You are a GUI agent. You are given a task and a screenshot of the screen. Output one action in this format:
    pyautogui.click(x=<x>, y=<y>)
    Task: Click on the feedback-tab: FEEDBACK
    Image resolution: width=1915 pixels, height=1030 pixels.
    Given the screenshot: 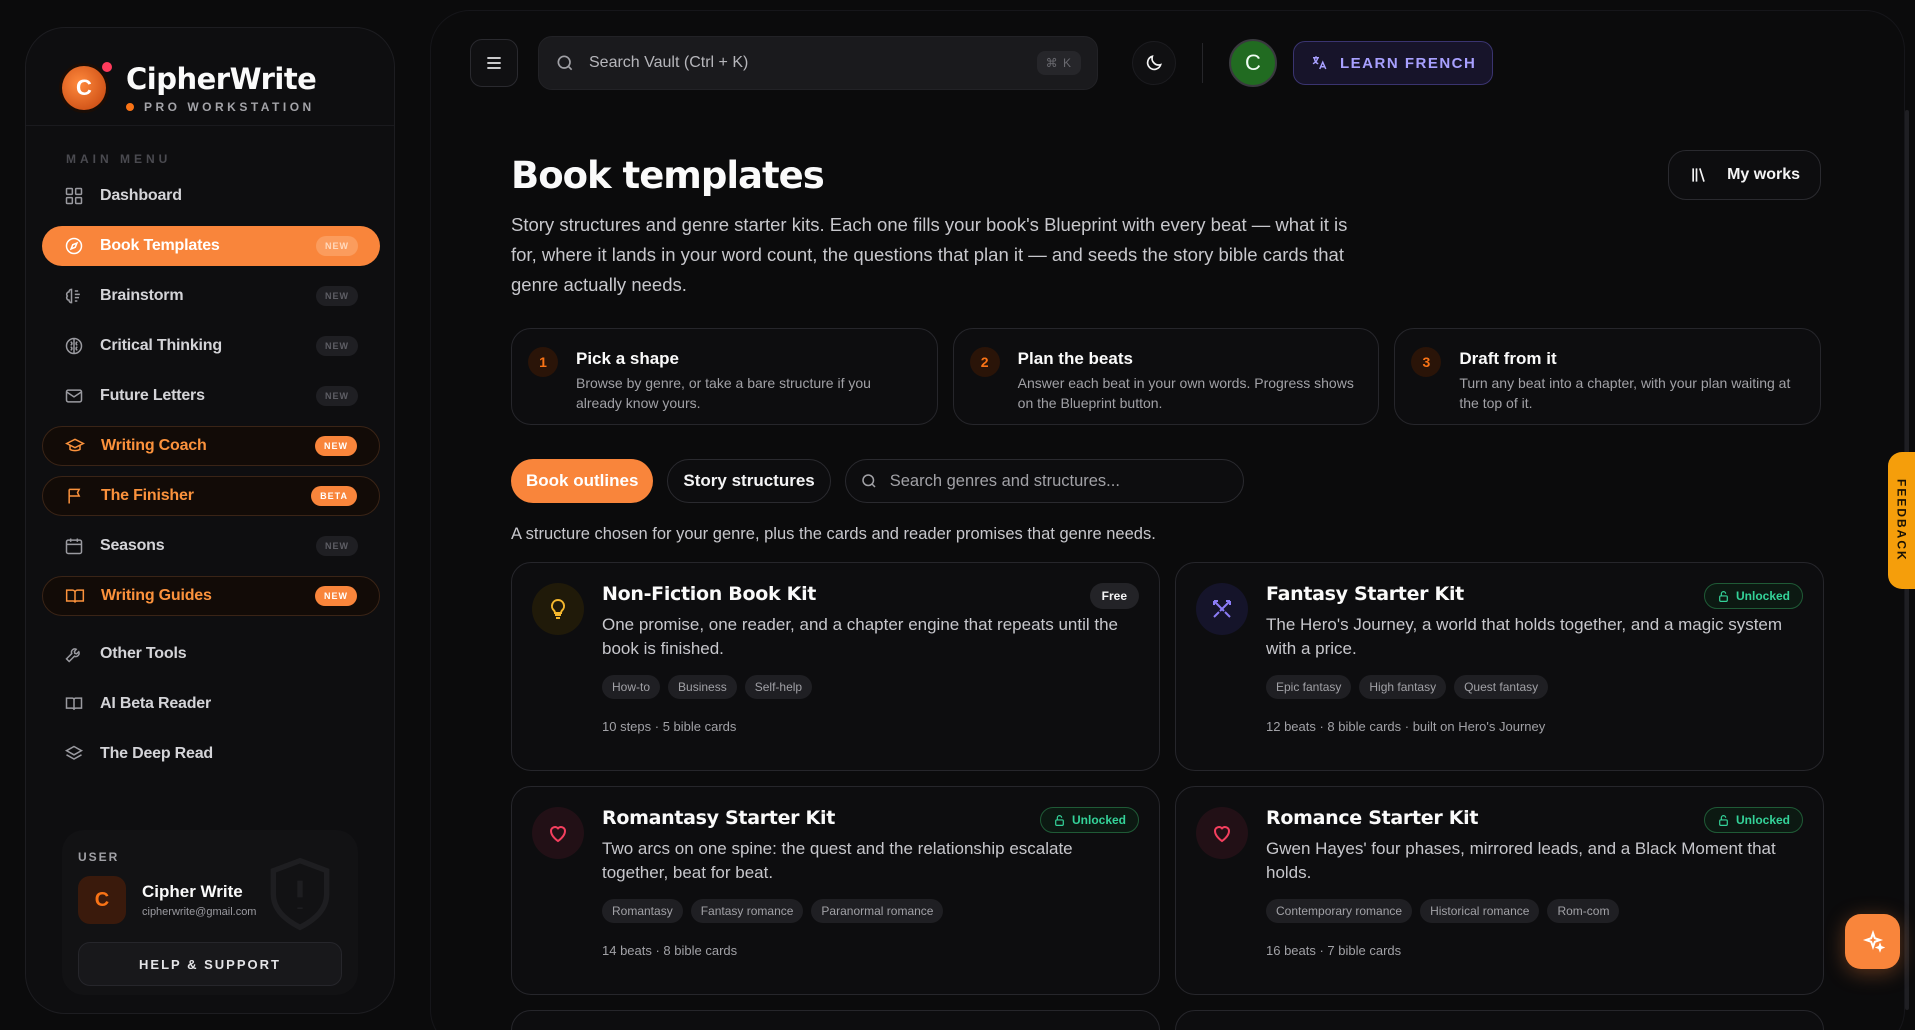 What is the action you would take?
    pyautogui.click(x=1901, y=520)
    